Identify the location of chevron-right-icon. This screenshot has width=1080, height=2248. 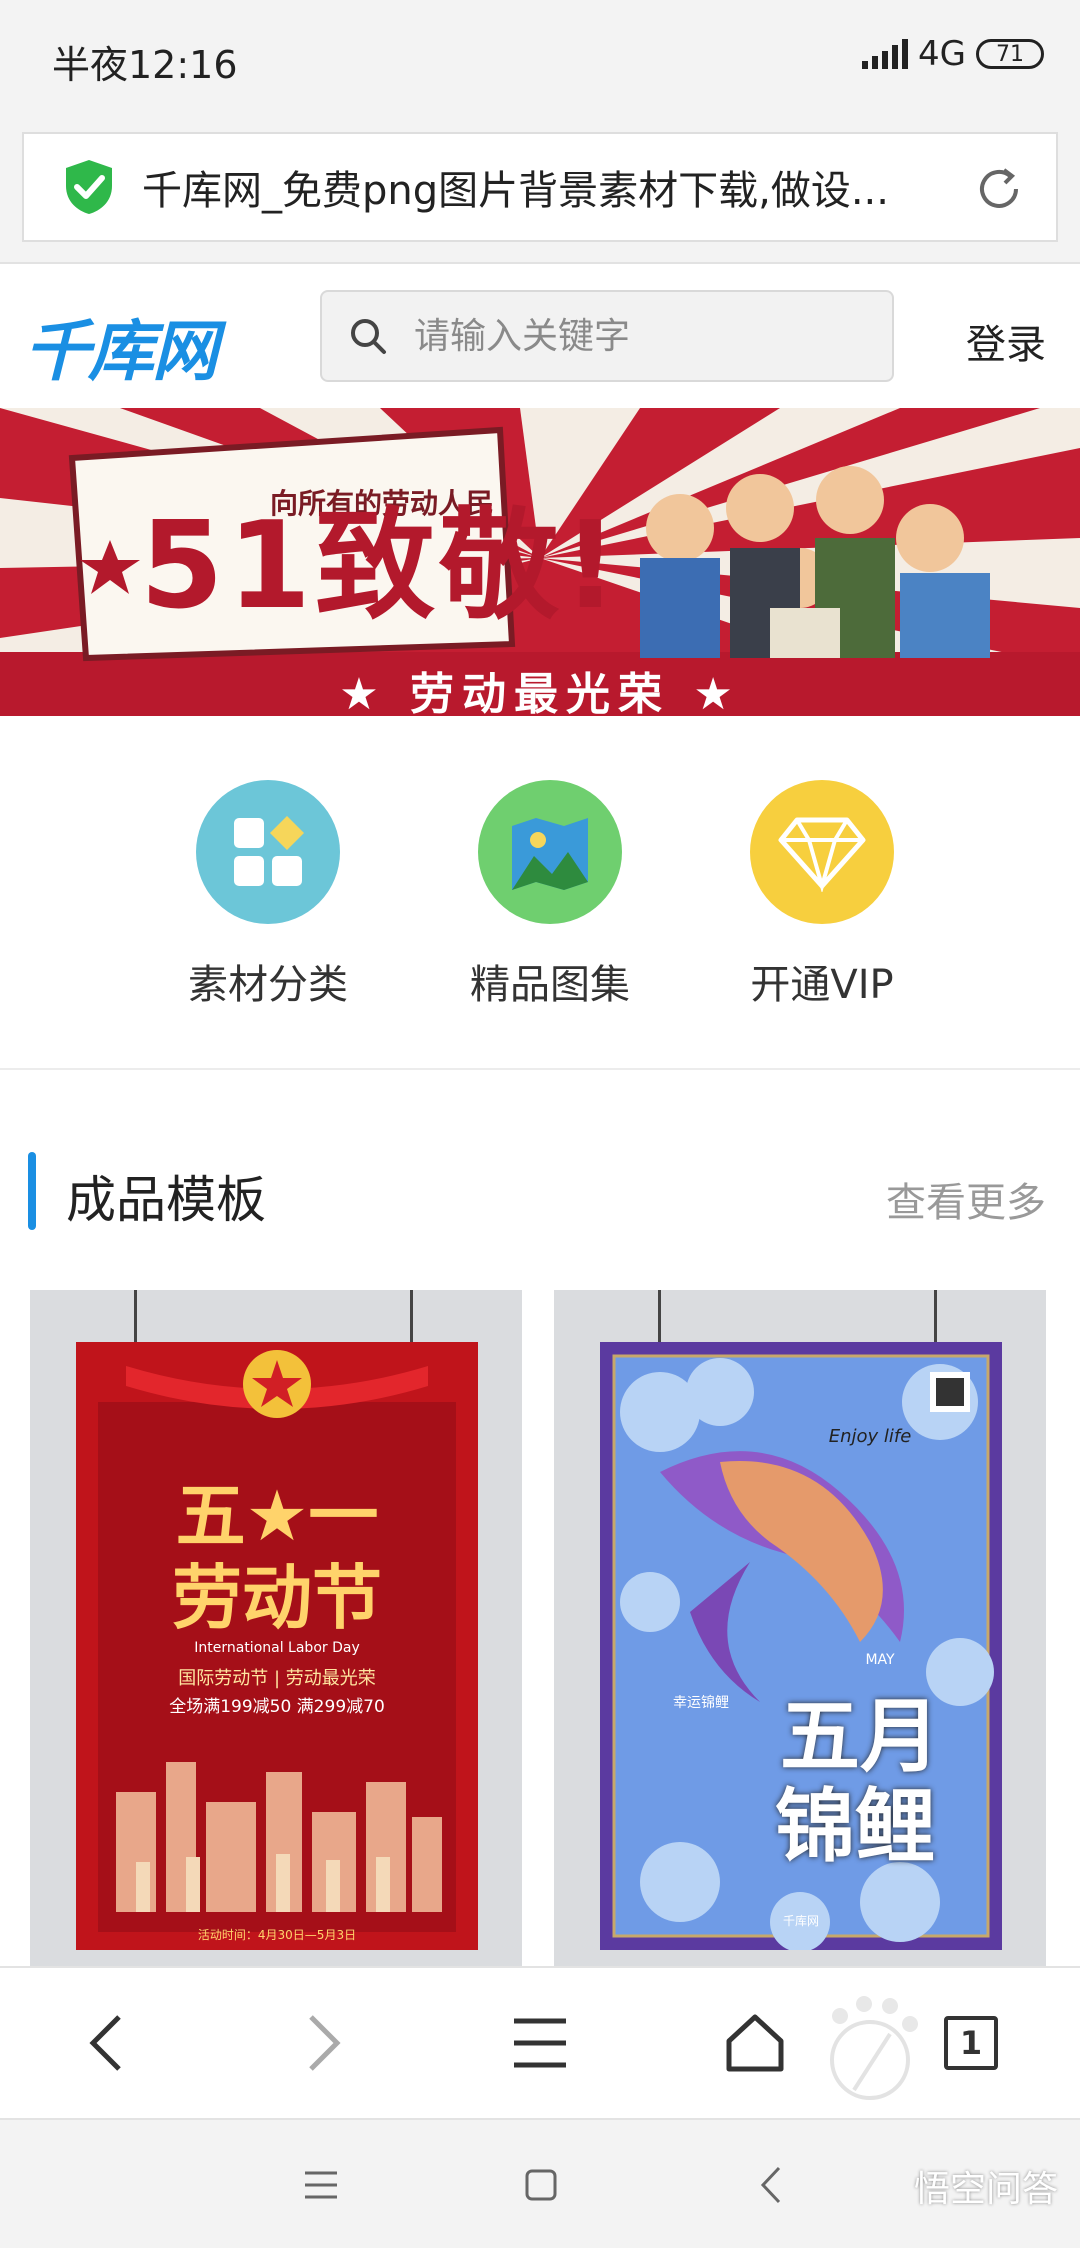
(325, 2043).